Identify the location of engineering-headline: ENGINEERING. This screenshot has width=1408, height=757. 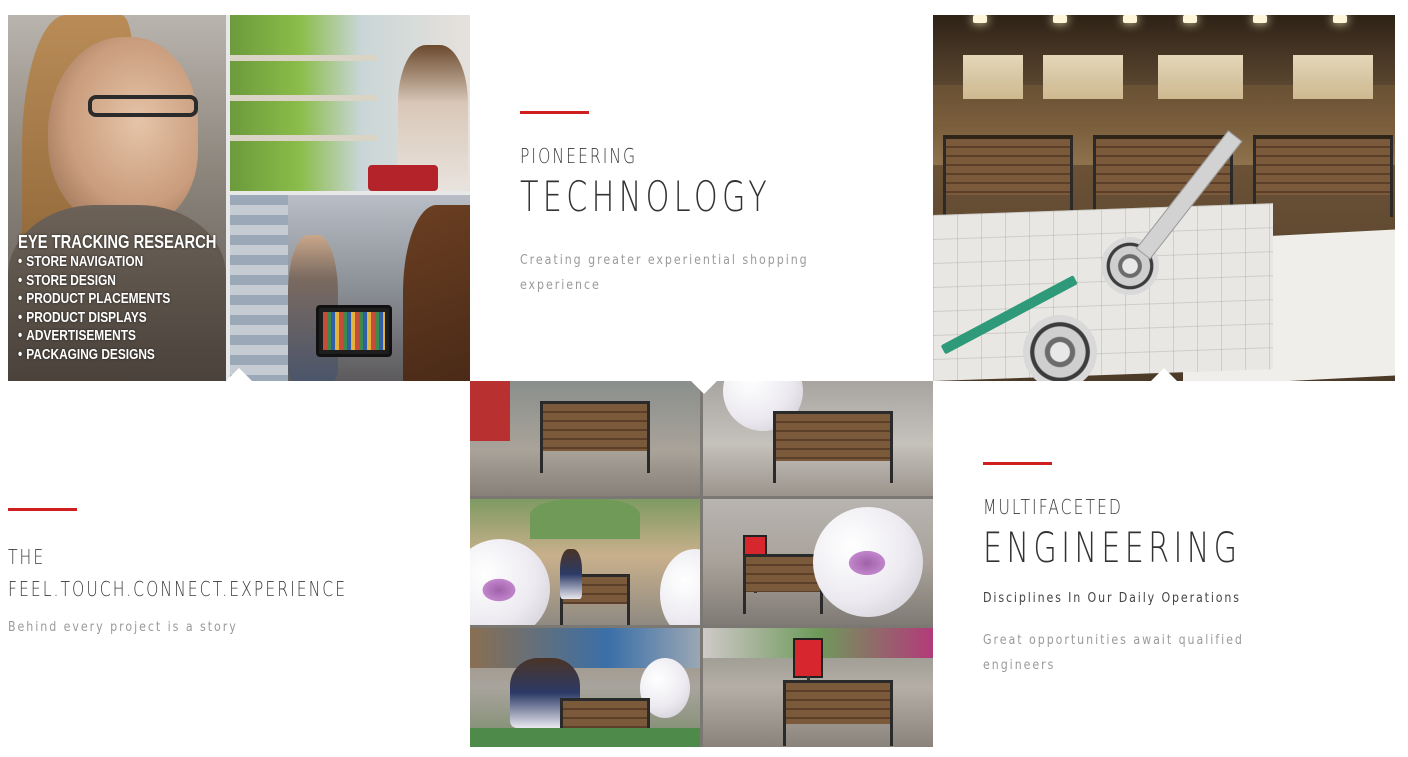
(1112, 547).